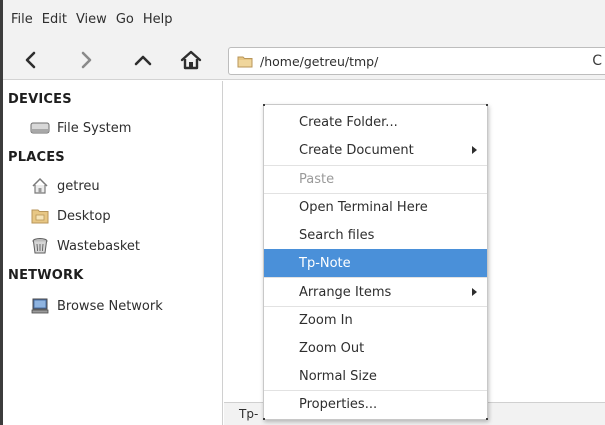 The image size is (605, 425). Describe the element at coordinates (245, 61) in the screenshot. I see `folder-icon` at that location.